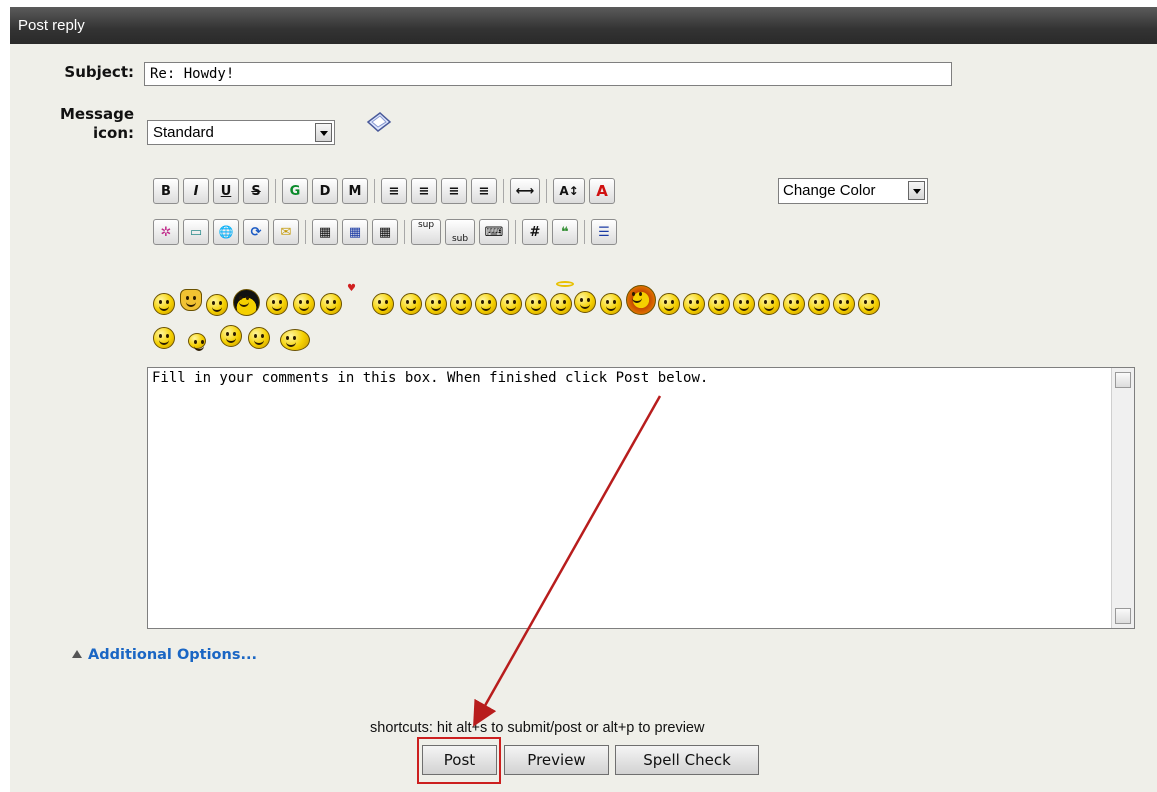  What do you see at coordinates (97, 123) in the screenshot?
I see `message-icon-label: Message icon:` at bounding box center [97, 123].